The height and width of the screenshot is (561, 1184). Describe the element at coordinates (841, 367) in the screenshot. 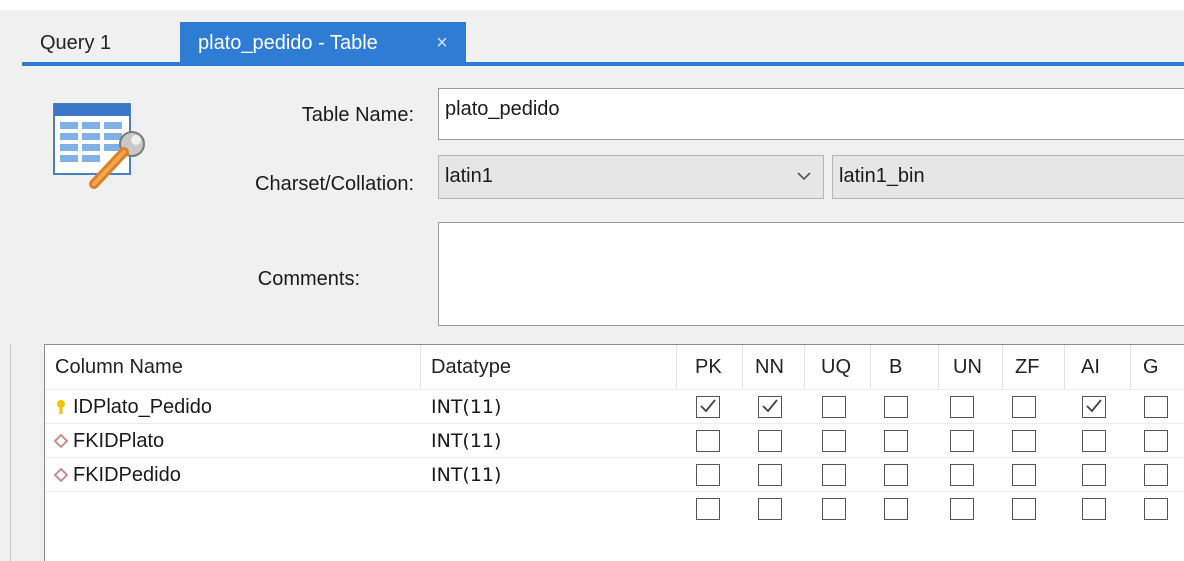

I see `header-uq: UQ` at that location.